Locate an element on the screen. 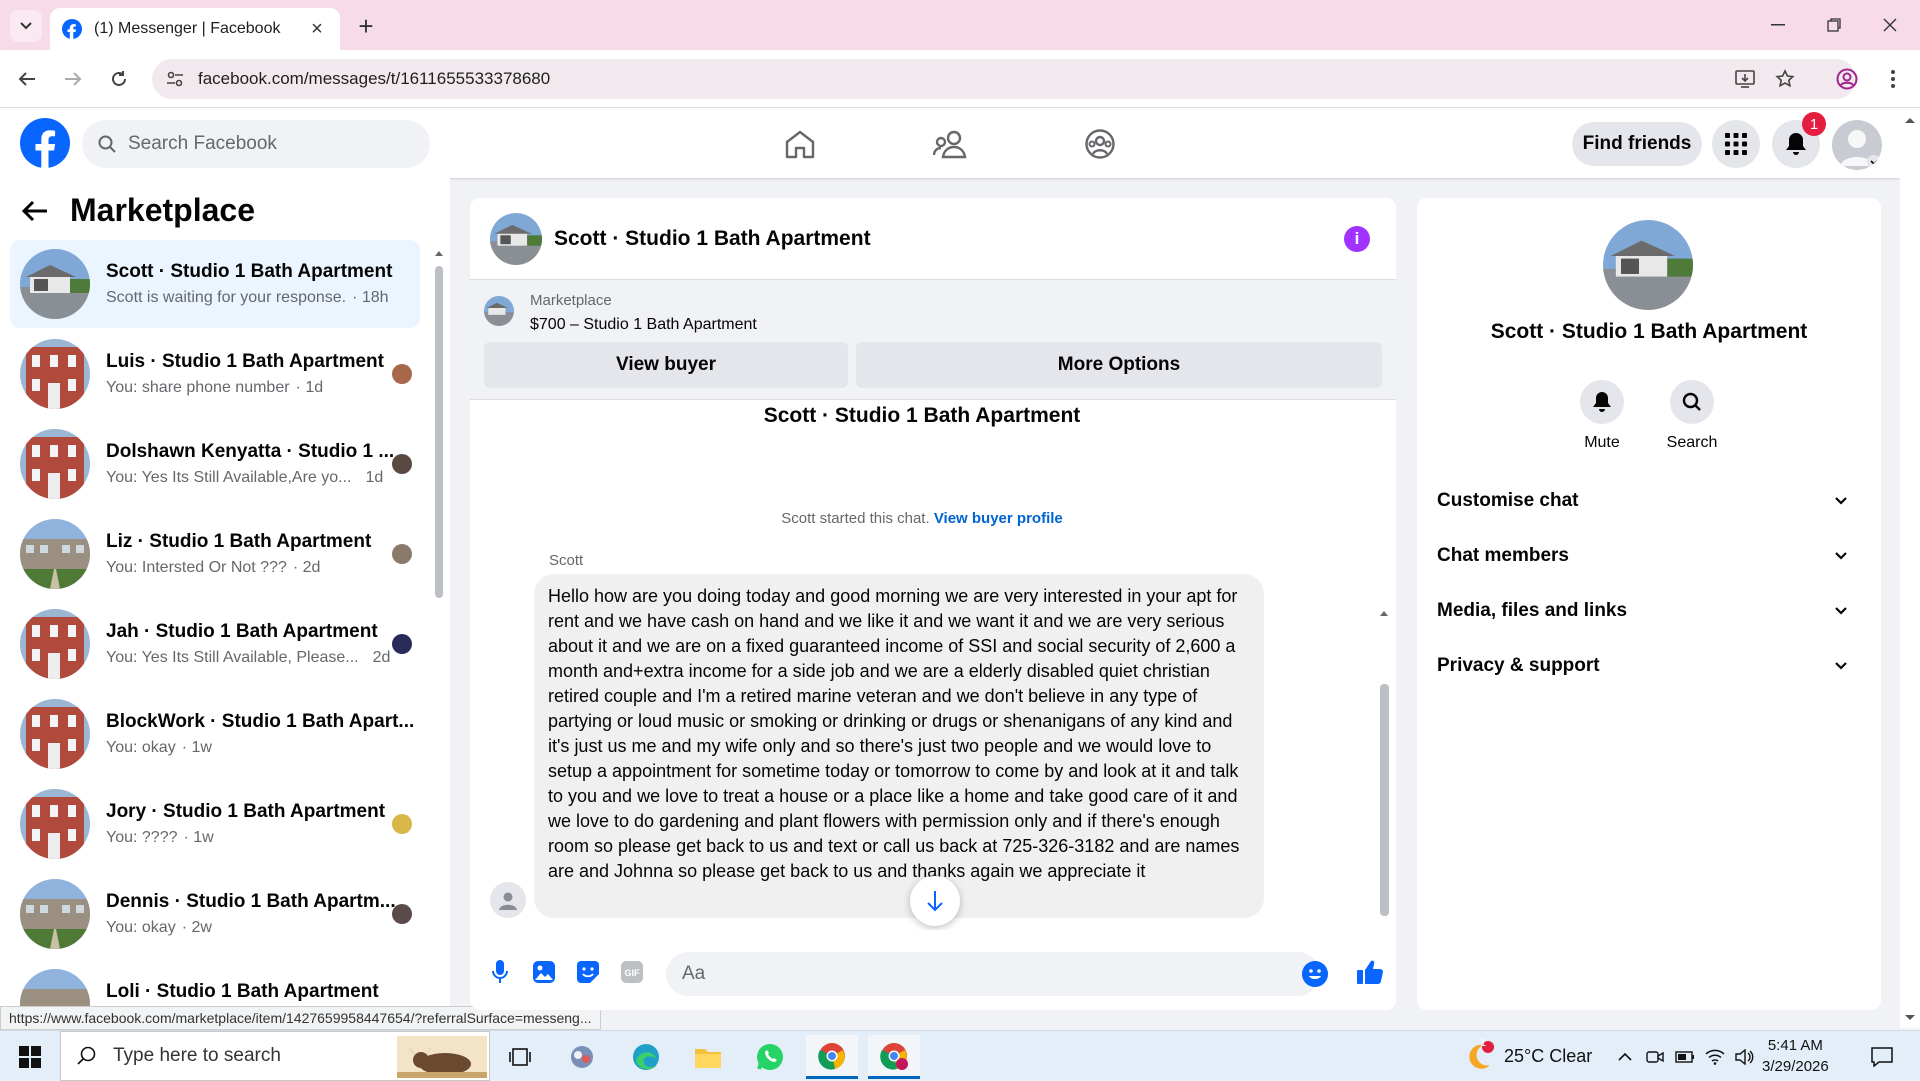  sticker-icon is located at coordinates (588, 972).